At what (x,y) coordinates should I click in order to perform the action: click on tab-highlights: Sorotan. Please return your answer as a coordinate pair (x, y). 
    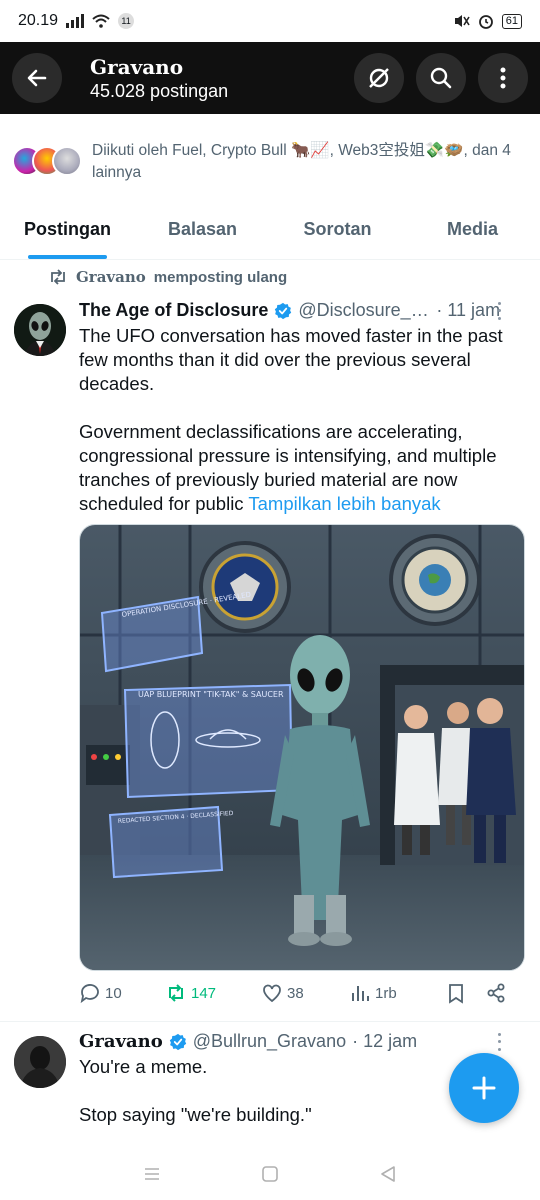
    Looking at the image, I should click on (337, 229).